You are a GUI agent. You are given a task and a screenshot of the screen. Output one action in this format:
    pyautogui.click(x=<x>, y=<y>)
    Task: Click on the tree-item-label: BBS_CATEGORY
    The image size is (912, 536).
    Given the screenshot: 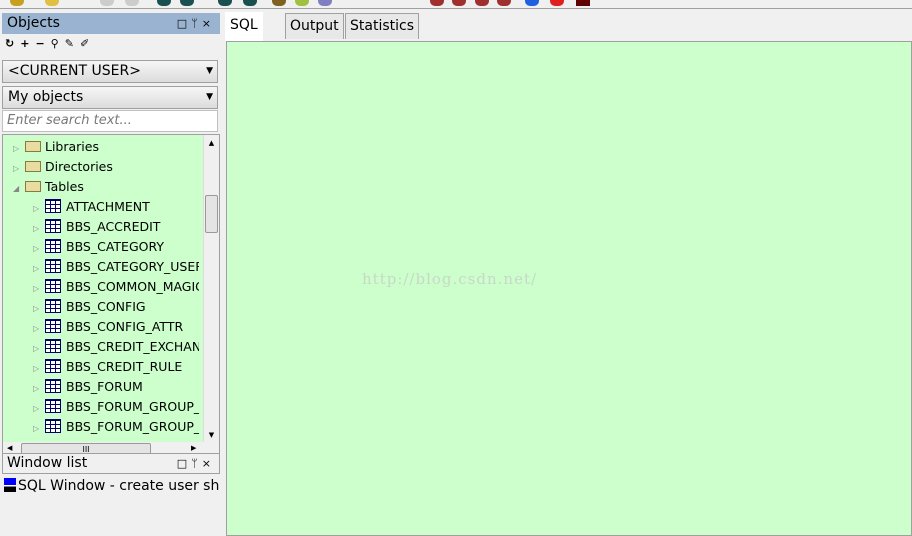 What is the action you would take?
    pyautogui.click(x=115, y=246)
    